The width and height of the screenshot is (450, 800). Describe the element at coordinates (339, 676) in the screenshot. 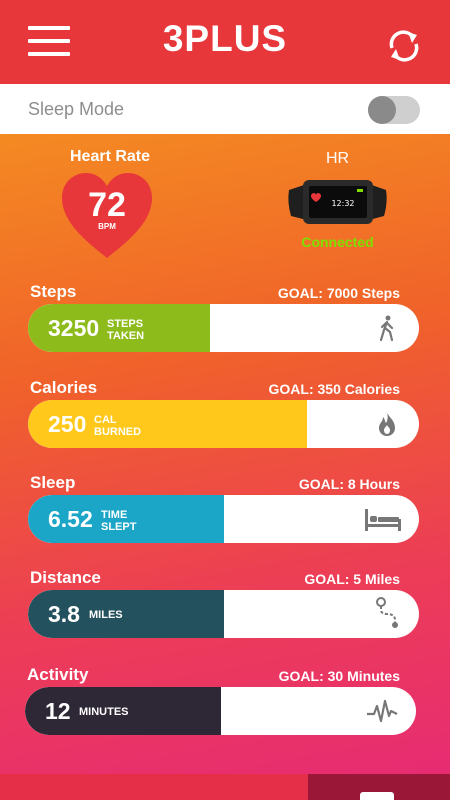

I see `activity-goal: GOAL: 30 Minutes` at that location.